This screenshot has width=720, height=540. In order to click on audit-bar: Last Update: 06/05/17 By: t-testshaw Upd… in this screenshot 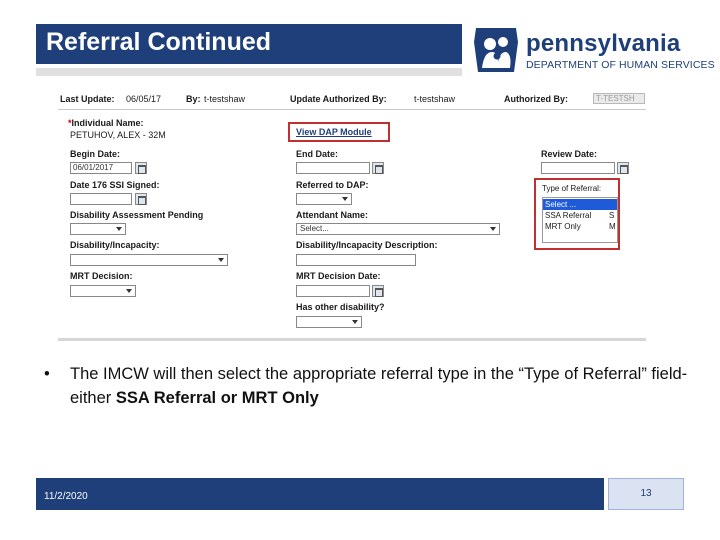, I will do `click(352, 99)`.